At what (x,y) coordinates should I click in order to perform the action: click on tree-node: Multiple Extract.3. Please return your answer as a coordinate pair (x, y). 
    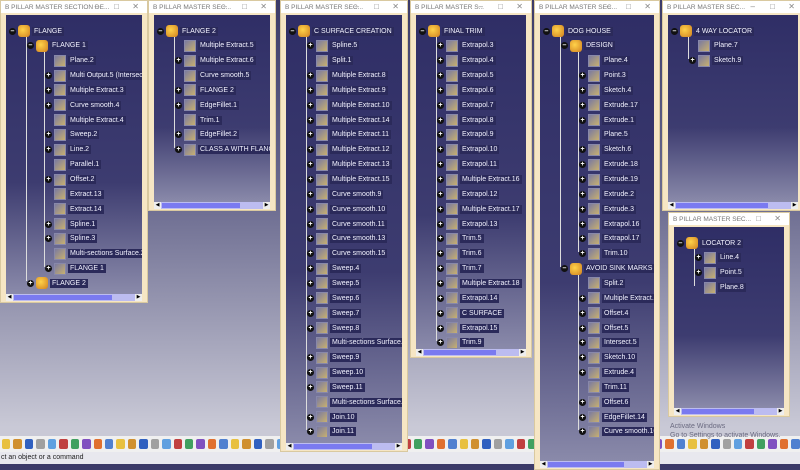
    Looking at the image, I should click on (90, 90).